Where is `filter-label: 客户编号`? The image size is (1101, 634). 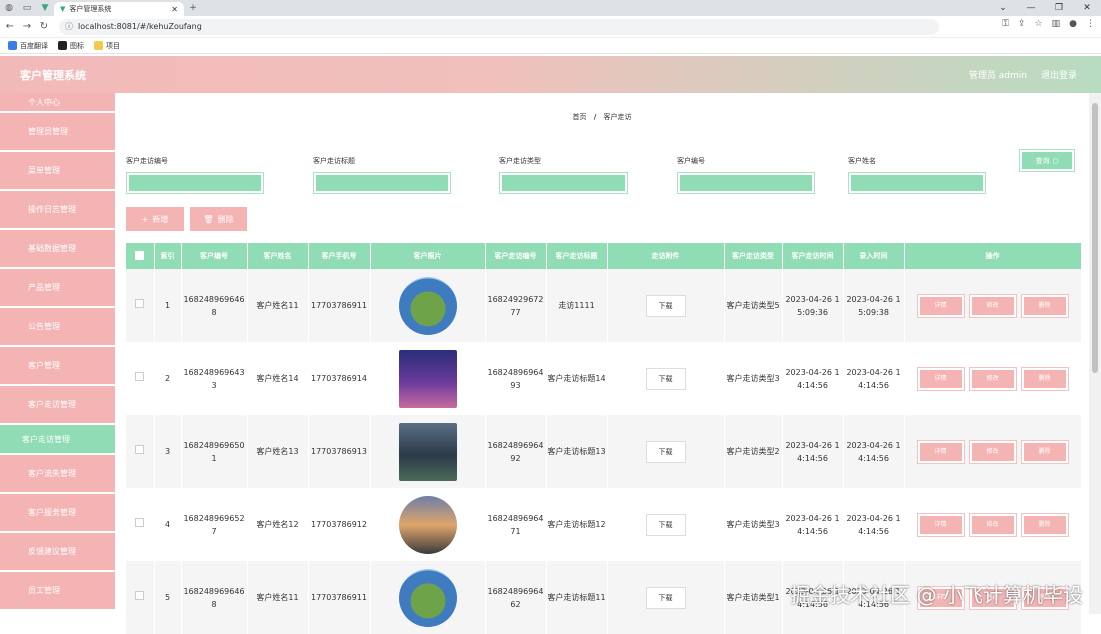
filter-label: 客户编号 is located at coordinates (691, 161).